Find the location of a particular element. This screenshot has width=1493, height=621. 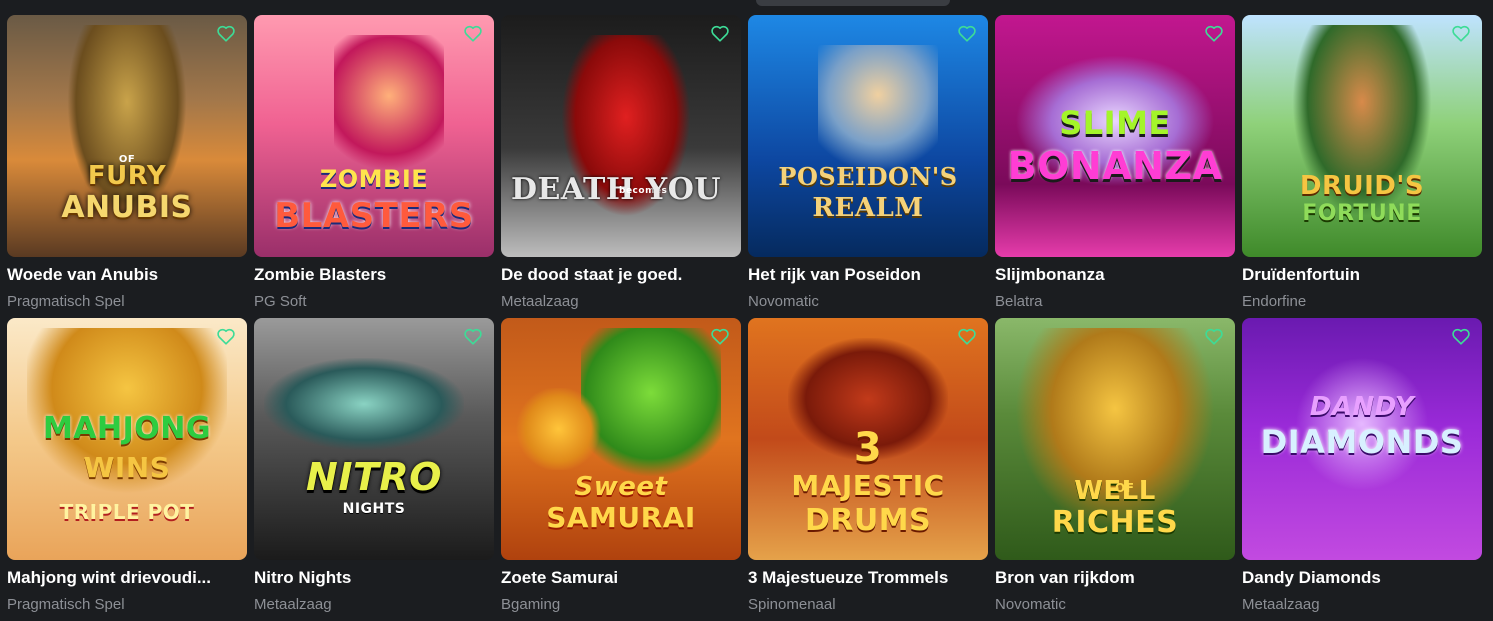

game-card: SLIME BONANZA Slijmbonanza Belatra is located at coordinates (1115, 166).